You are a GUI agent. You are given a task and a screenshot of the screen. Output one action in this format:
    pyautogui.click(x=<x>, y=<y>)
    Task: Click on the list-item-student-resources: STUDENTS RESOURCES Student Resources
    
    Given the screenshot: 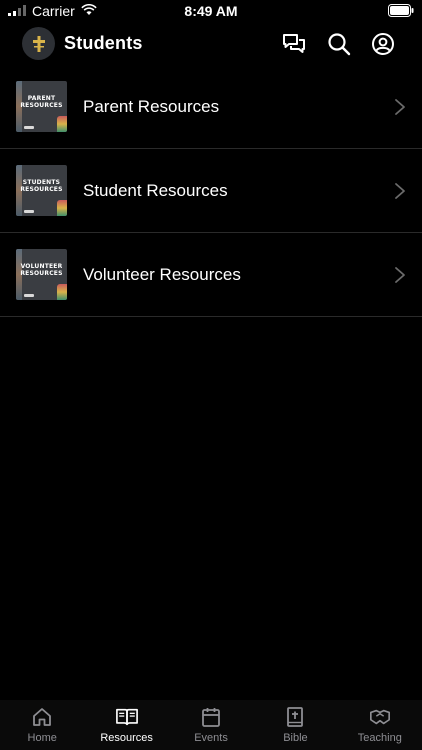 What is the action you would take?
    pyautogui.click(x=211, y=191)
    